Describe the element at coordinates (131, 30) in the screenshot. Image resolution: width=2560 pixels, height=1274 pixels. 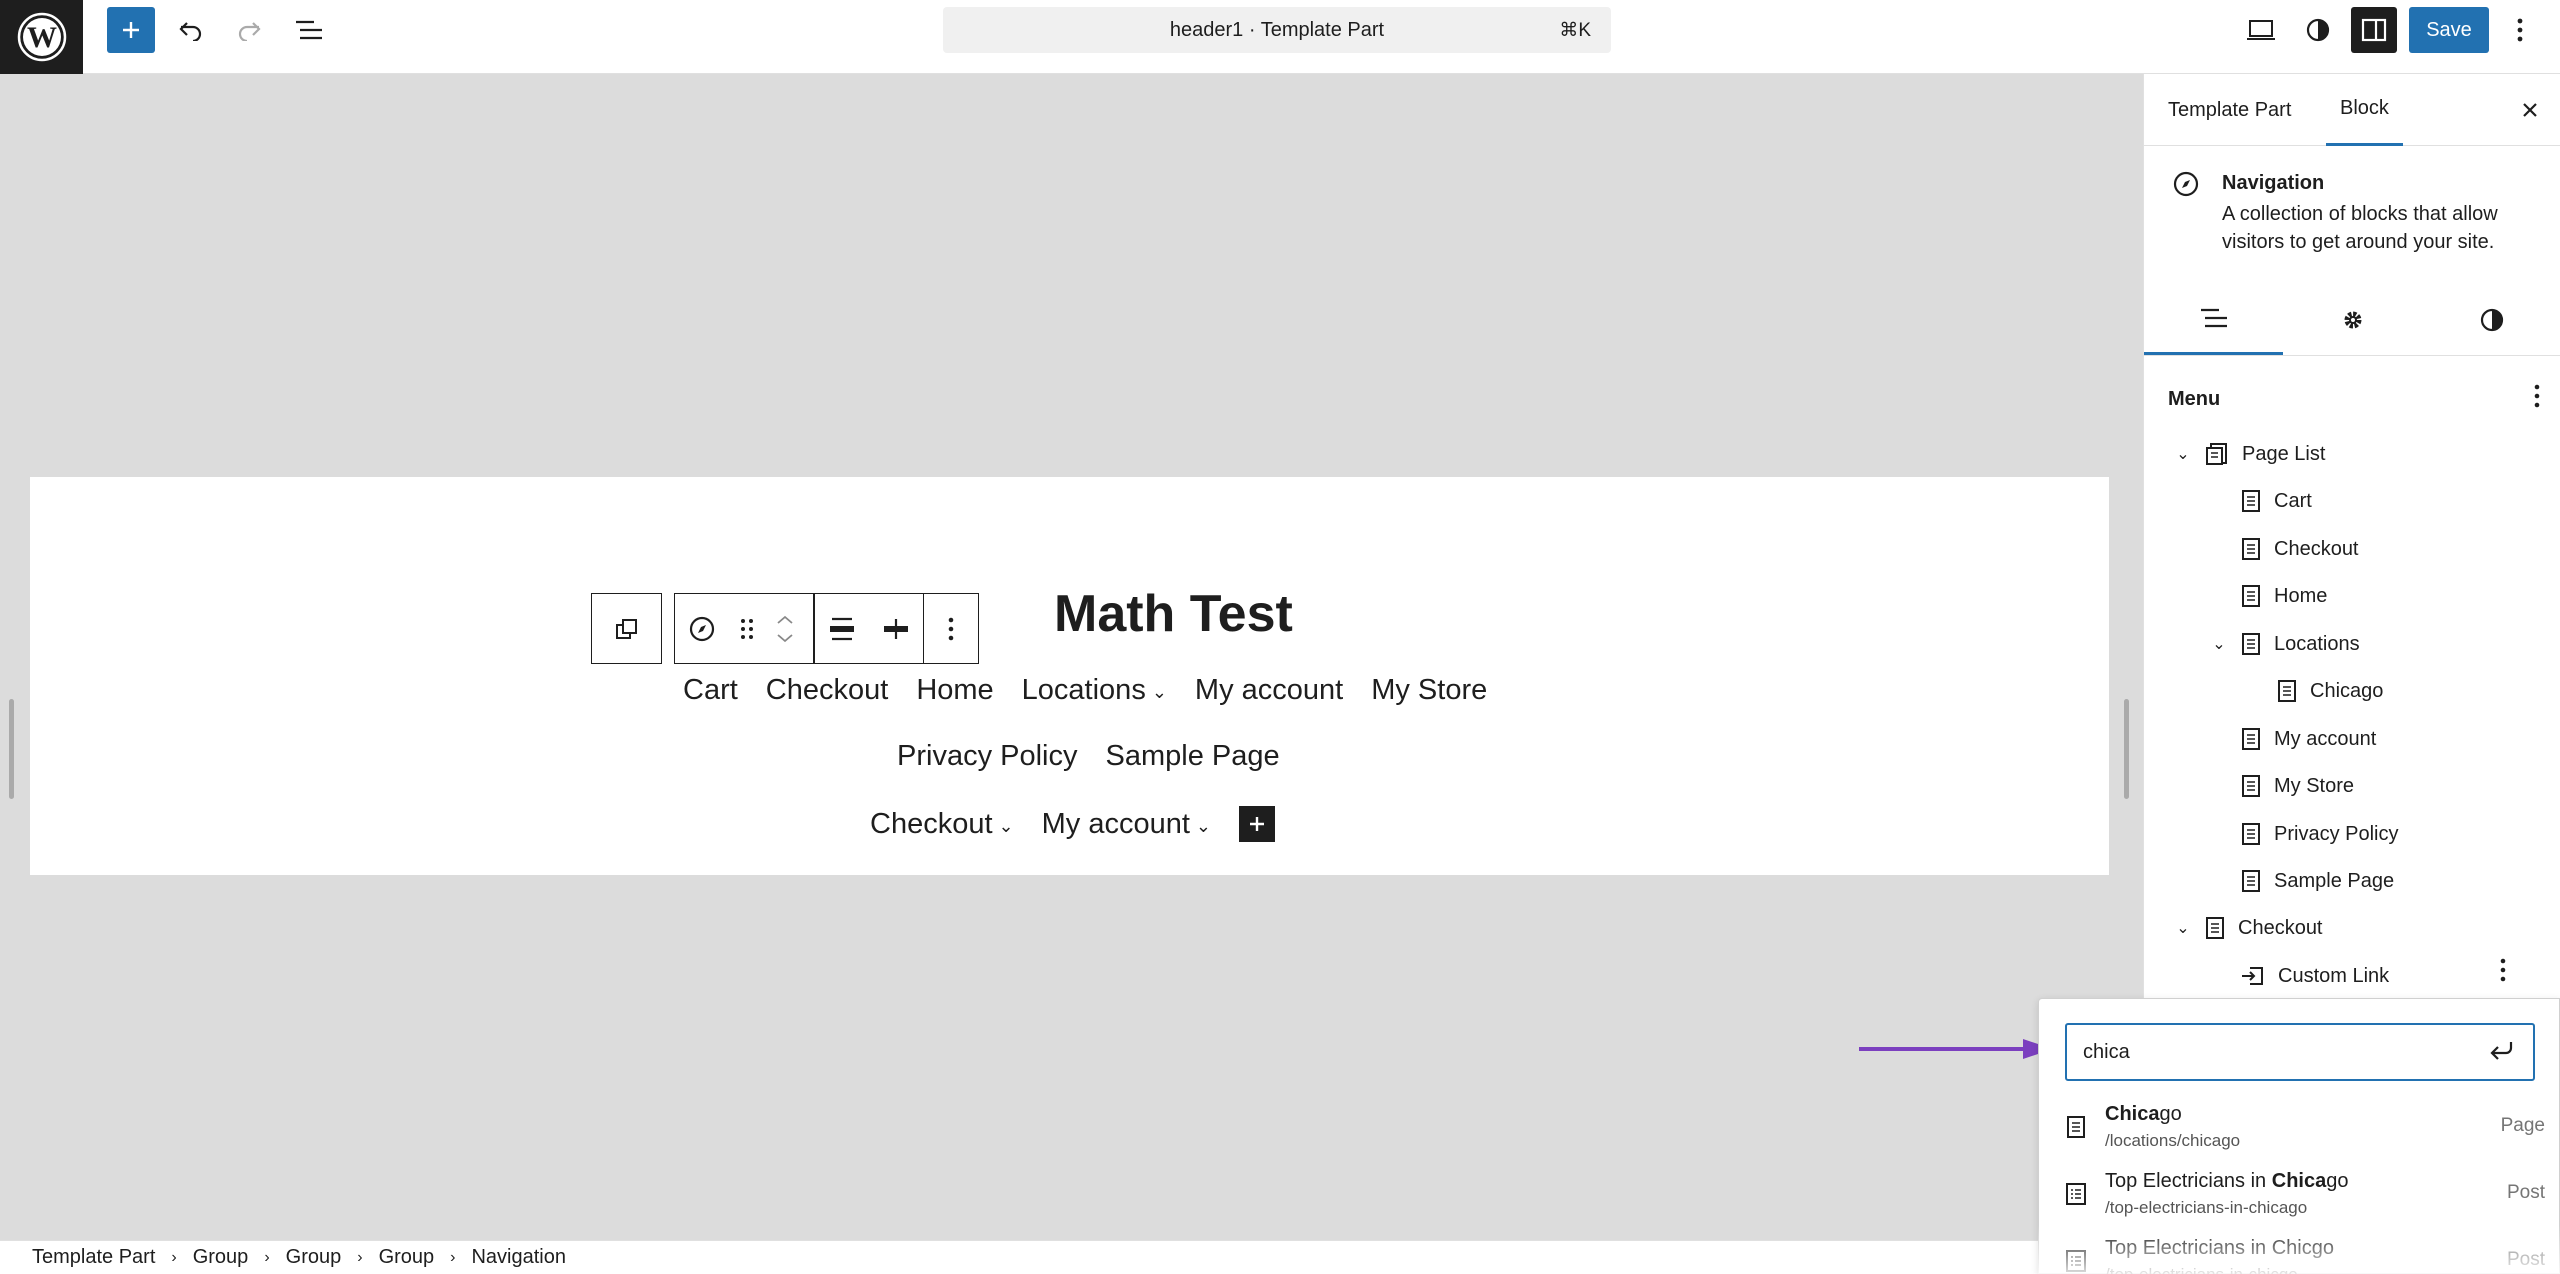
I see `add-block-button` at that location.